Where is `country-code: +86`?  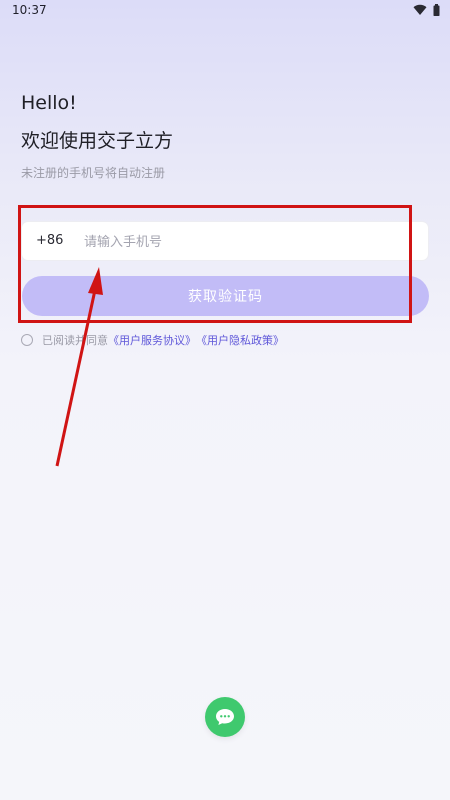 country-code: +86 is located at coordinates (49, 240).